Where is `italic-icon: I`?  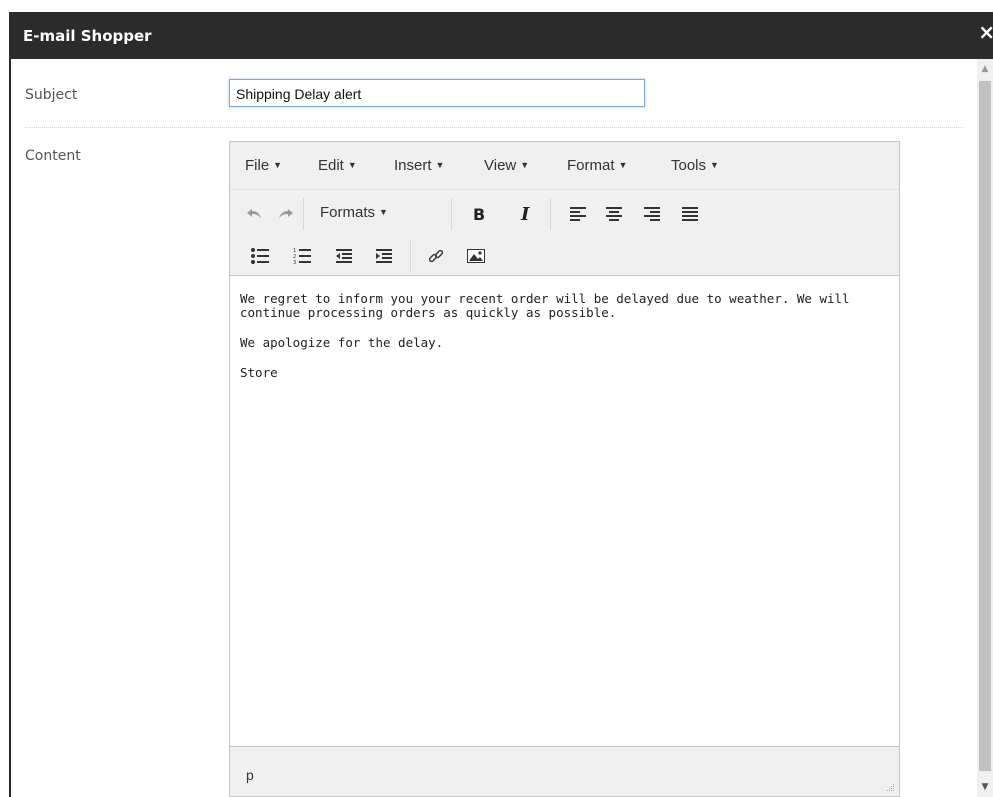
italic-icon: I is located at coordinates (526, 214).